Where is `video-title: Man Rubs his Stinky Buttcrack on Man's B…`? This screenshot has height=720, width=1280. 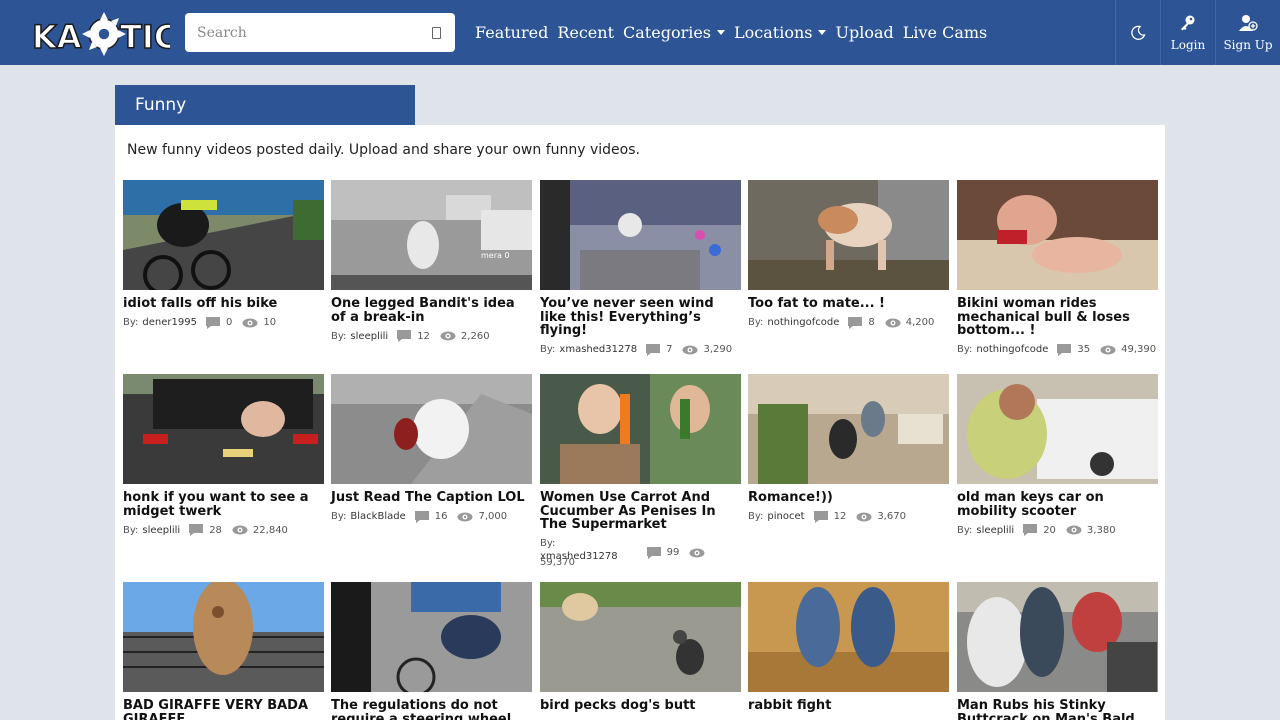 video-title: Man Rubs his Stinky Buttcrack on Man's B… is located at coordinates (1057, 709).